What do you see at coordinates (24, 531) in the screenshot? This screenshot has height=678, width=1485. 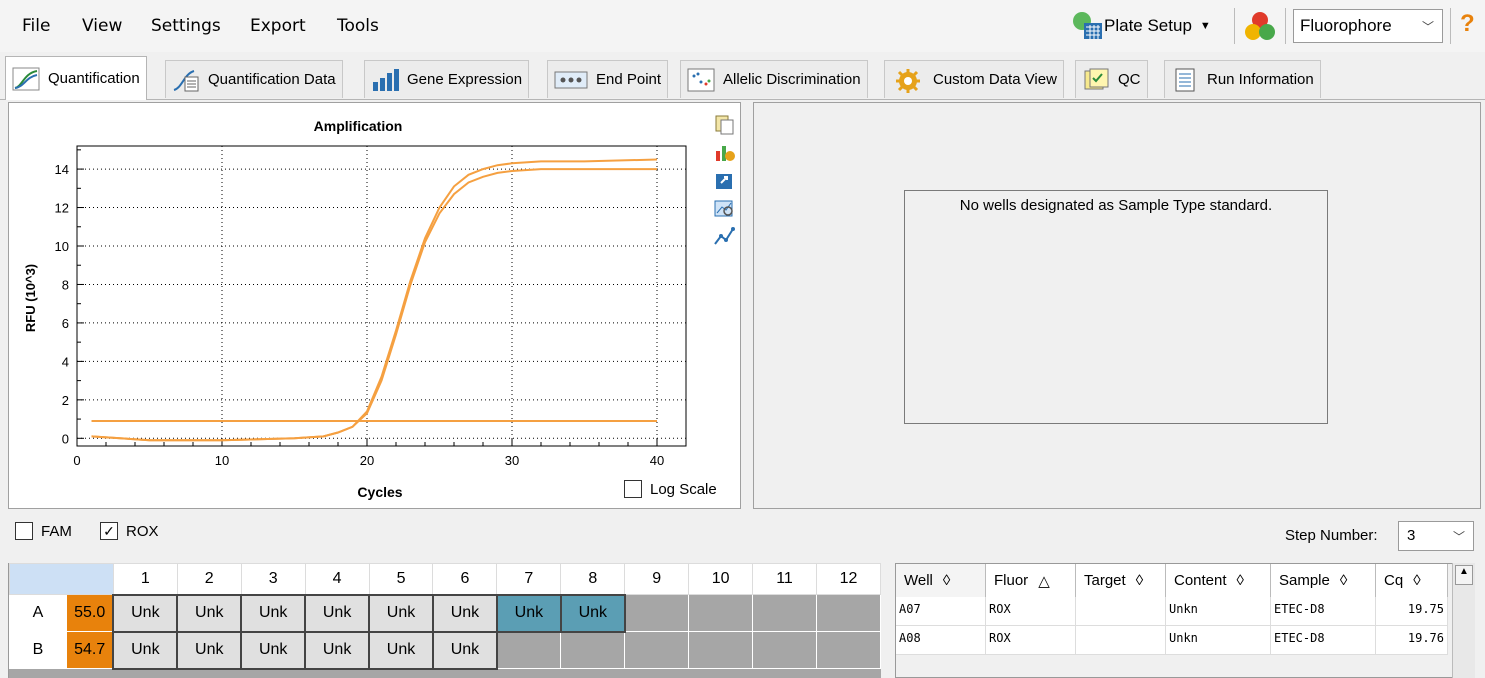 I see `fam-checkbox` at bounding box center [24, 531].